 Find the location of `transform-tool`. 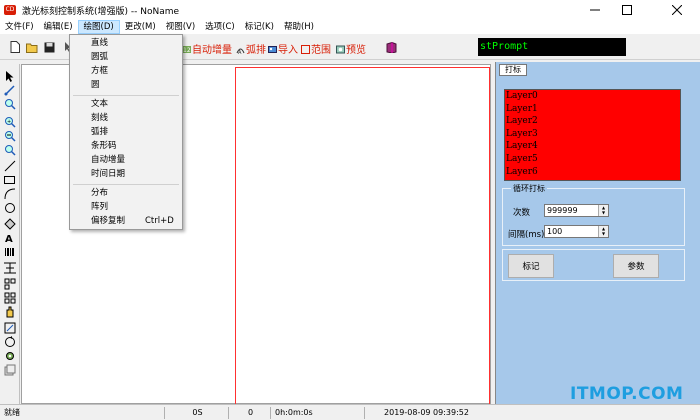

transform-tool is located at coordinates (9, 328).